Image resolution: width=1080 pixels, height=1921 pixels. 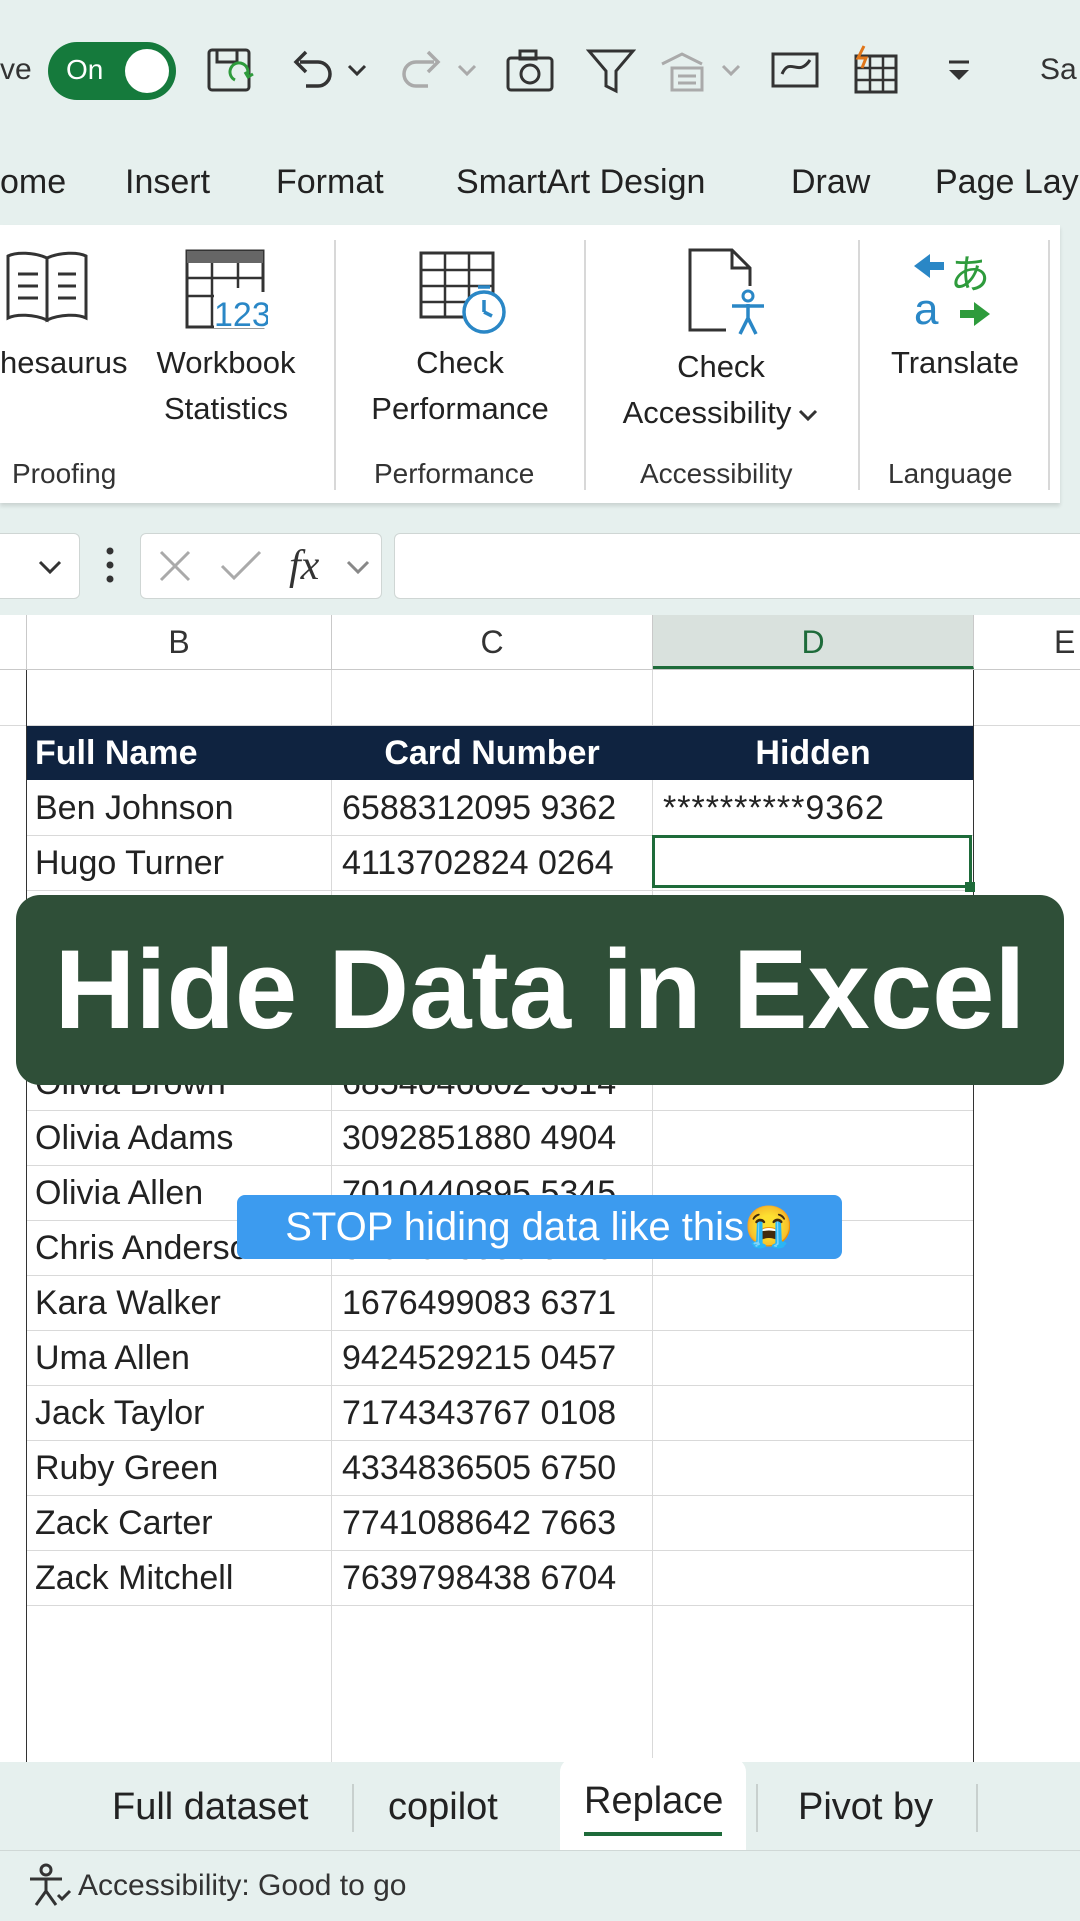 I want to click on active-tab-underline, so click(x=653, y=1834).